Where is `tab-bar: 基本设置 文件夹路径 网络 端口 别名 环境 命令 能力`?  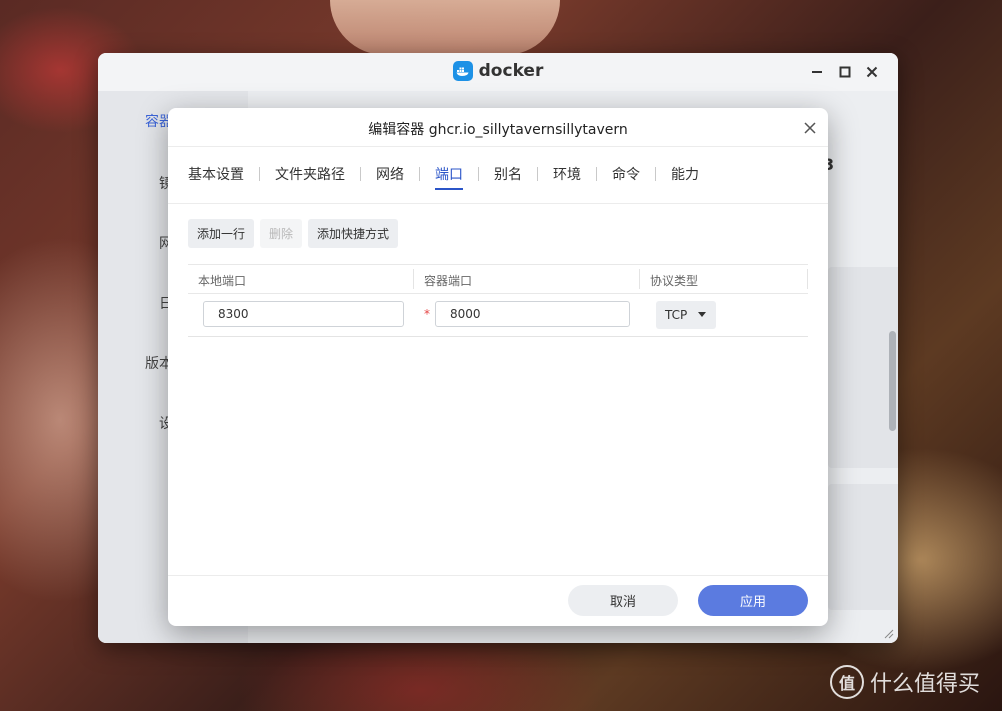 tab-bar: 基本设置 文件夹路径 网络 端口 别名 环境 命令 能力 is located at coordinates (508, 174).